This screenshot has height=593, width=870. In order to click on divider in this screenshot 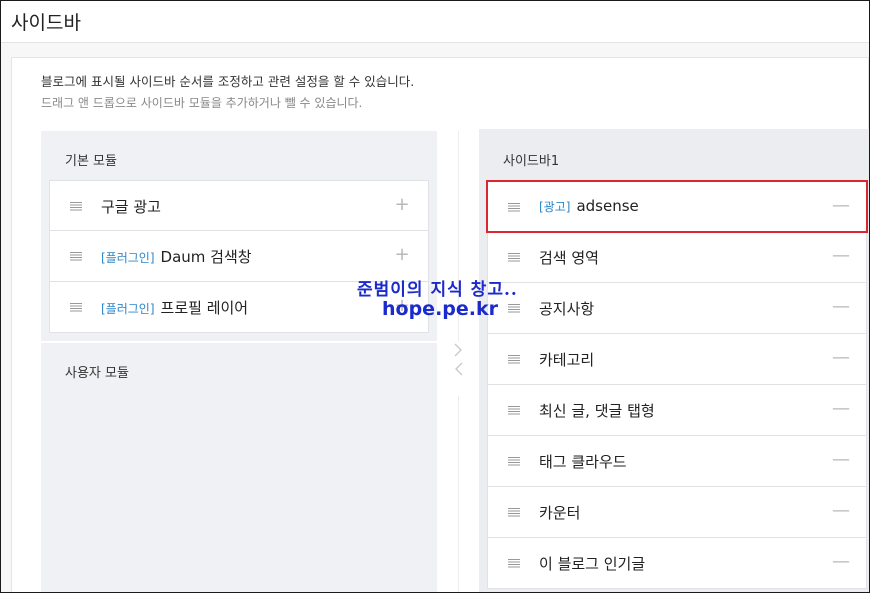, I will do `click(458, 494)`.